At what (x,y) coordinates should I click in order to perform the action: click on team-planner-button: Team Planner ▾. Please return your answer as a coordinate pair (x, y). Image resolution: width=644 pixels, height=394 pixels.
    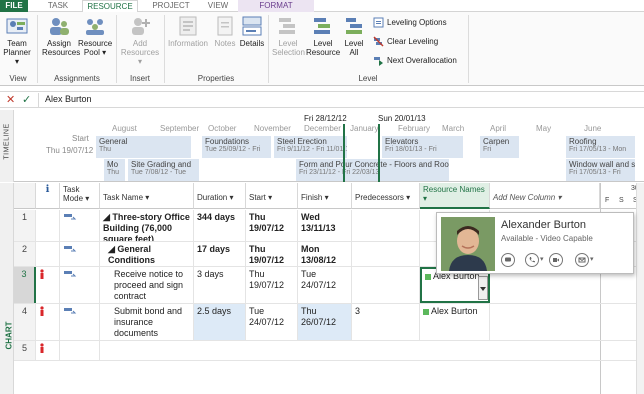
    Looking at the image, I should click on (17, 40).